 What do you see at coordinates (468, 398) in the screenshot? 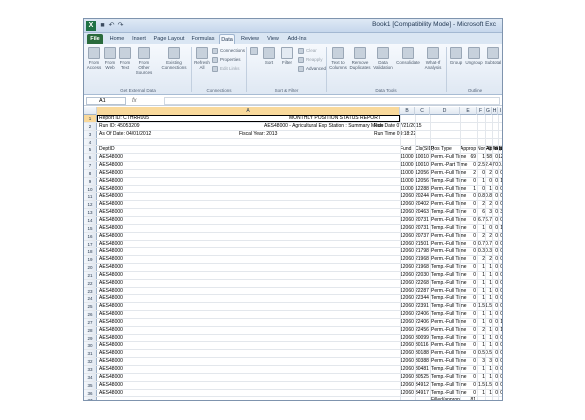
I see `cell-e: 81` at bounding box center [468, 398].